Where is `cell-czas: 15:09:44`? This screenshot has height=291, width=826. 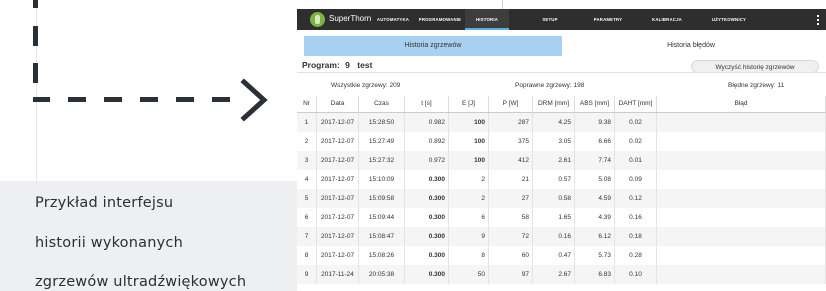
cell-czas: 15:09:44 is located at coordinates (382, 217).